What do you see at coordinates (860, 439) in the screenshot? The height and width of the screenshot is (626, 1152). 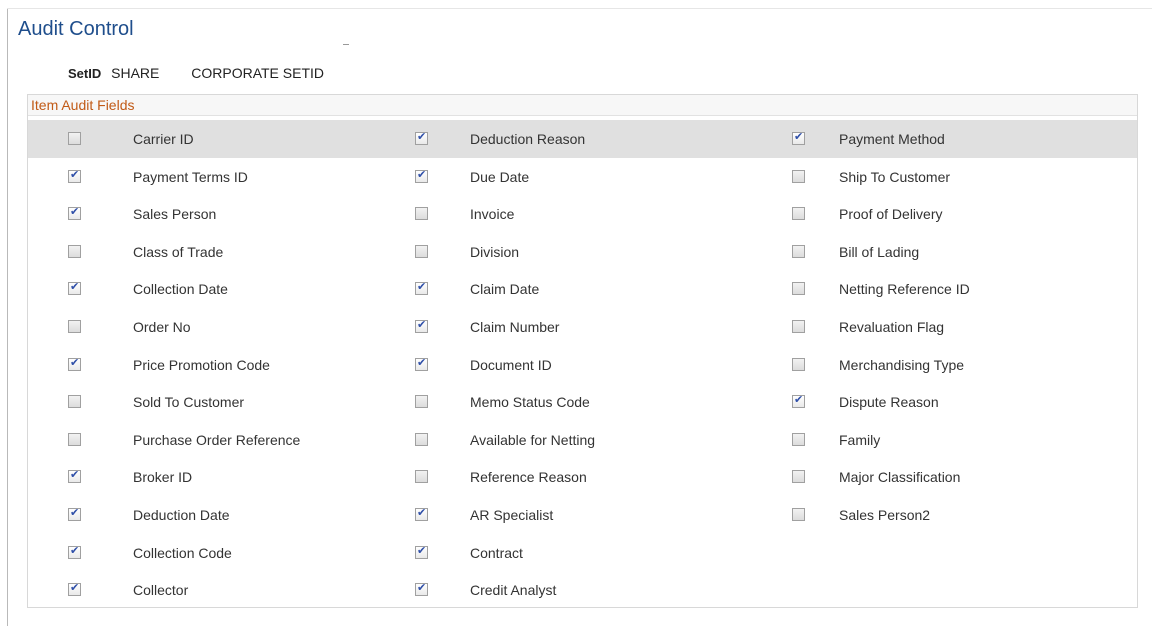 I see `audit-field-label: Family` at bounding box center [860, 439].